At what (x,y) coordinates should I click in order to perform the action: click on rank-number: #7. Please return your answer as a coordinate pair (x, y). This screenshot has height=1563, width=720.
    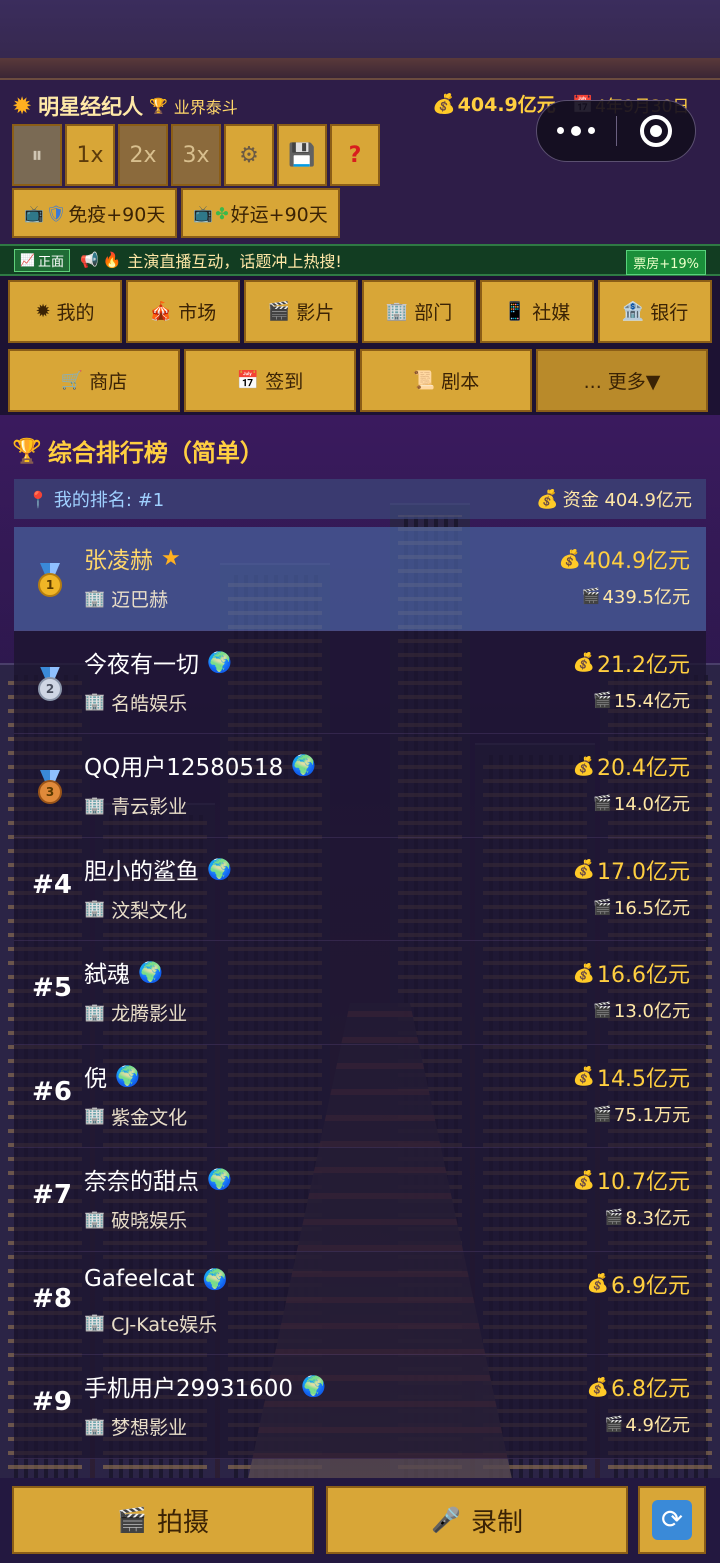
    Looking at the image, I should click on (52, 1195).